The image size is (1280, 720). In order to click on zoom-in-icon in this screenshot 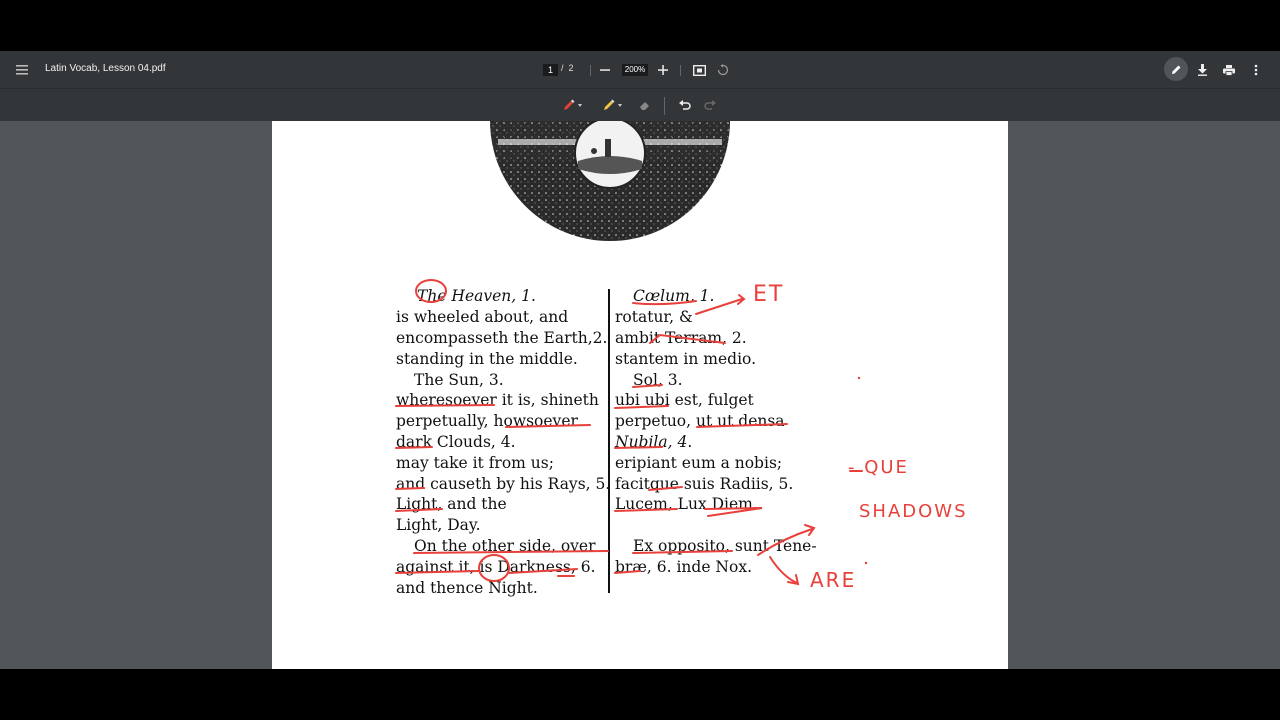, I will do `click(663, 70)`.